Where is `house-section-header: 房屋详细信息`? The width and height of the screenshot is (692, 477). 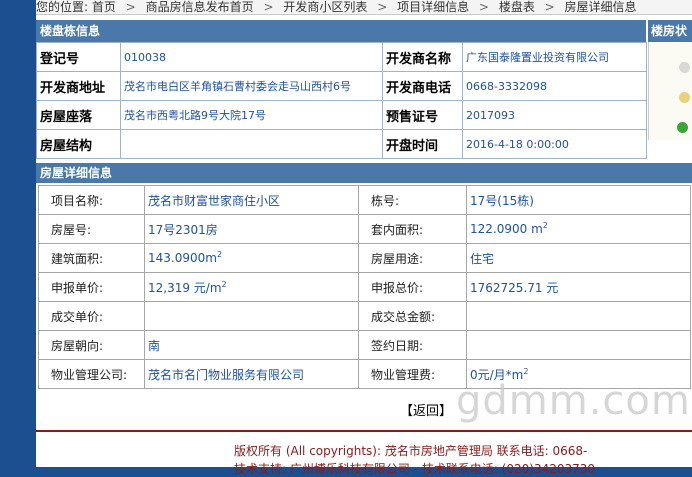
house-section-header: 房屋详细信息 is located at coordinates (364, 173).